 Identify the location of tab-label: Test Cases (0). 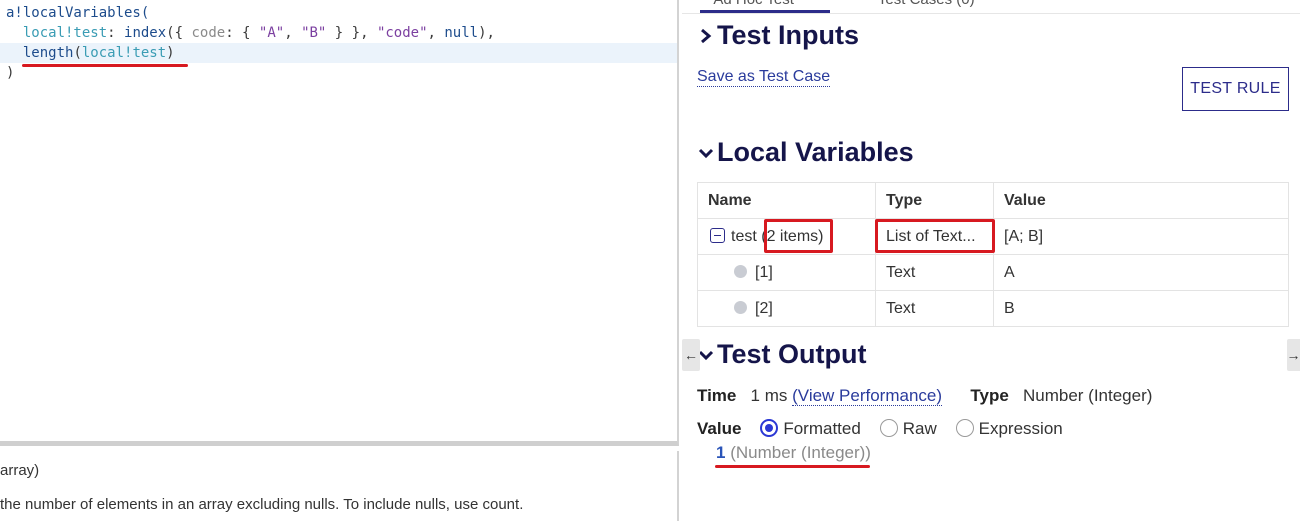
(926, 4).